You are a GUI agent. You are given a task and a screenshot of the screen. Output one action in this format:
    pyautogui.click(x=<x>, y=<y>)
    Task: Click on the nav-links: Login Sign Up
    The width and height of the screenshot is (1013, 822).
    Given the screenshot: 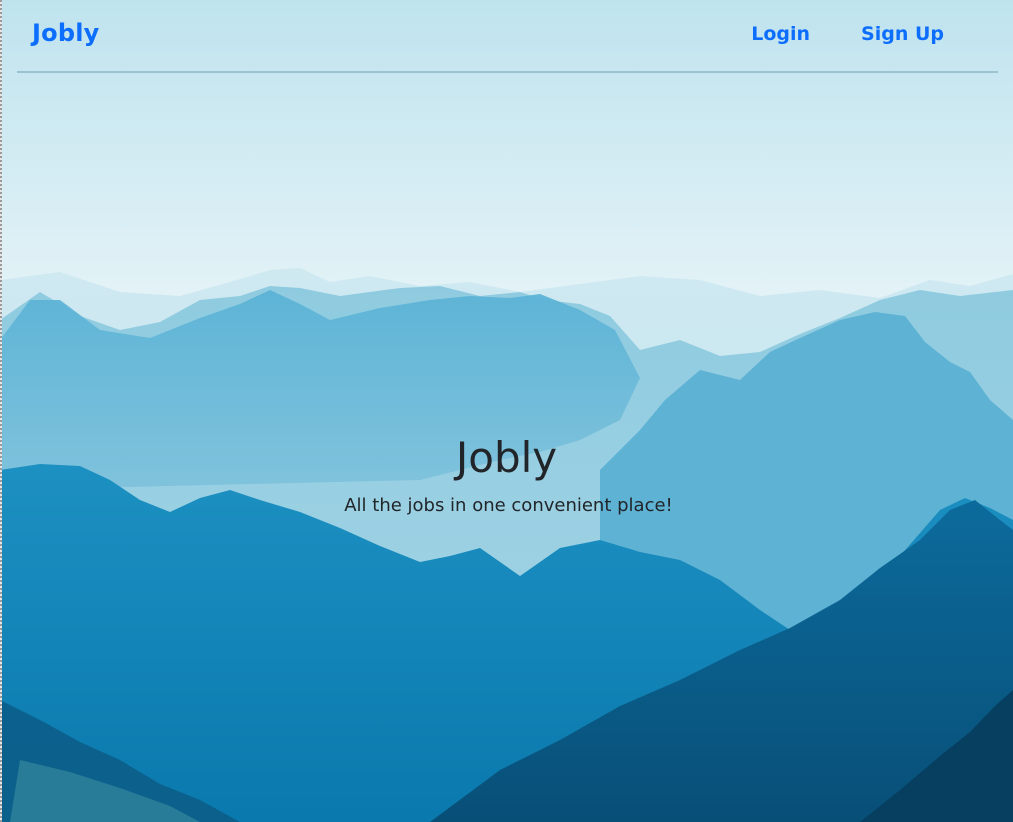 What is the action you would take?
    pyautogui.click(x=847, y=34)
    